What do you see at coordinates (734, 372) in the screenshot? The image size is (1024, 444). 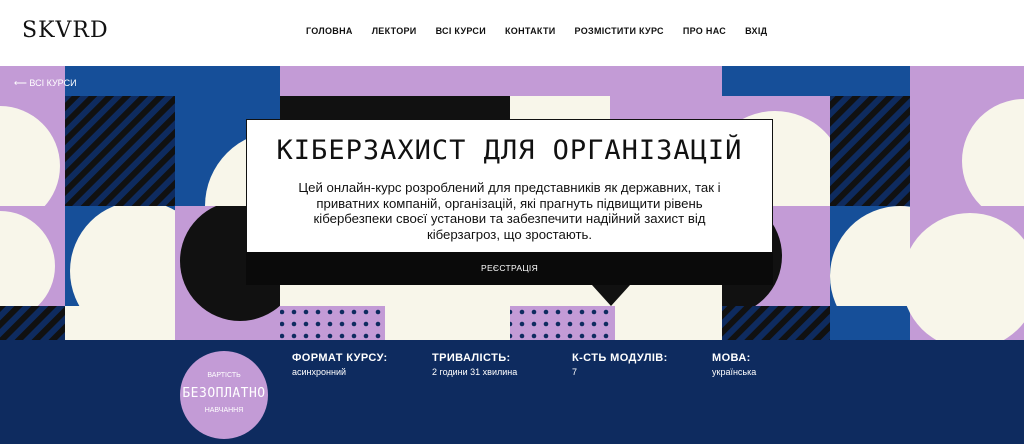 I see `fact-value: українська` at bounding box center [734, 372].